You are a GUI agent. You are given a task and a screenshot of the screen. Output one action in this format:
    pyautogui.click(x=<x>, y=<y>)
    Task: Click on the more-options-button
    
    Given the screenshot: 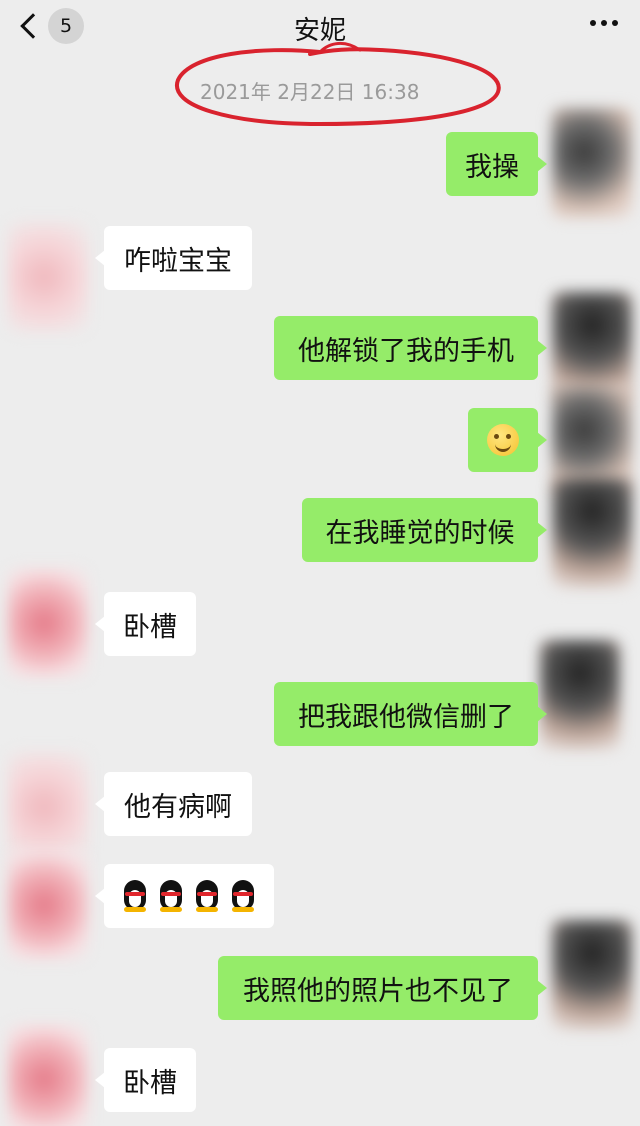 What is the action you would take?
    pyautogui.click(x=604, y=23)
    